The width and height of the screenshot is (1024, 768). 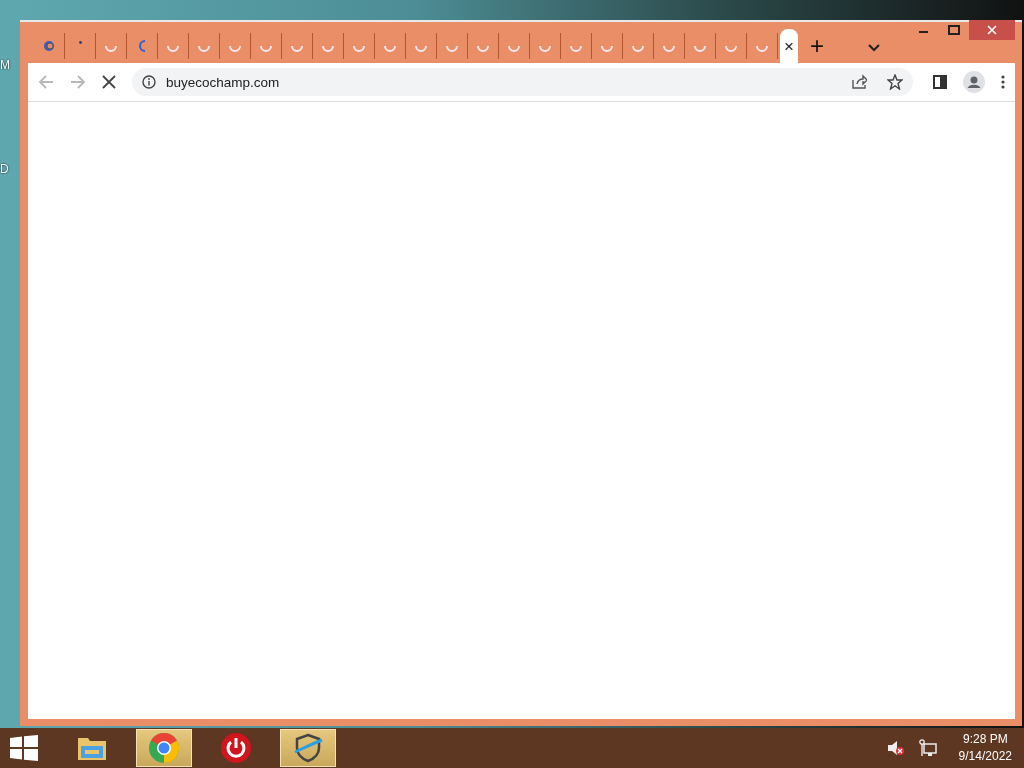 What do you see at coordinates (80, 42) in the screenshot?
I see `dot-icon` at bounding box center [80, 42].